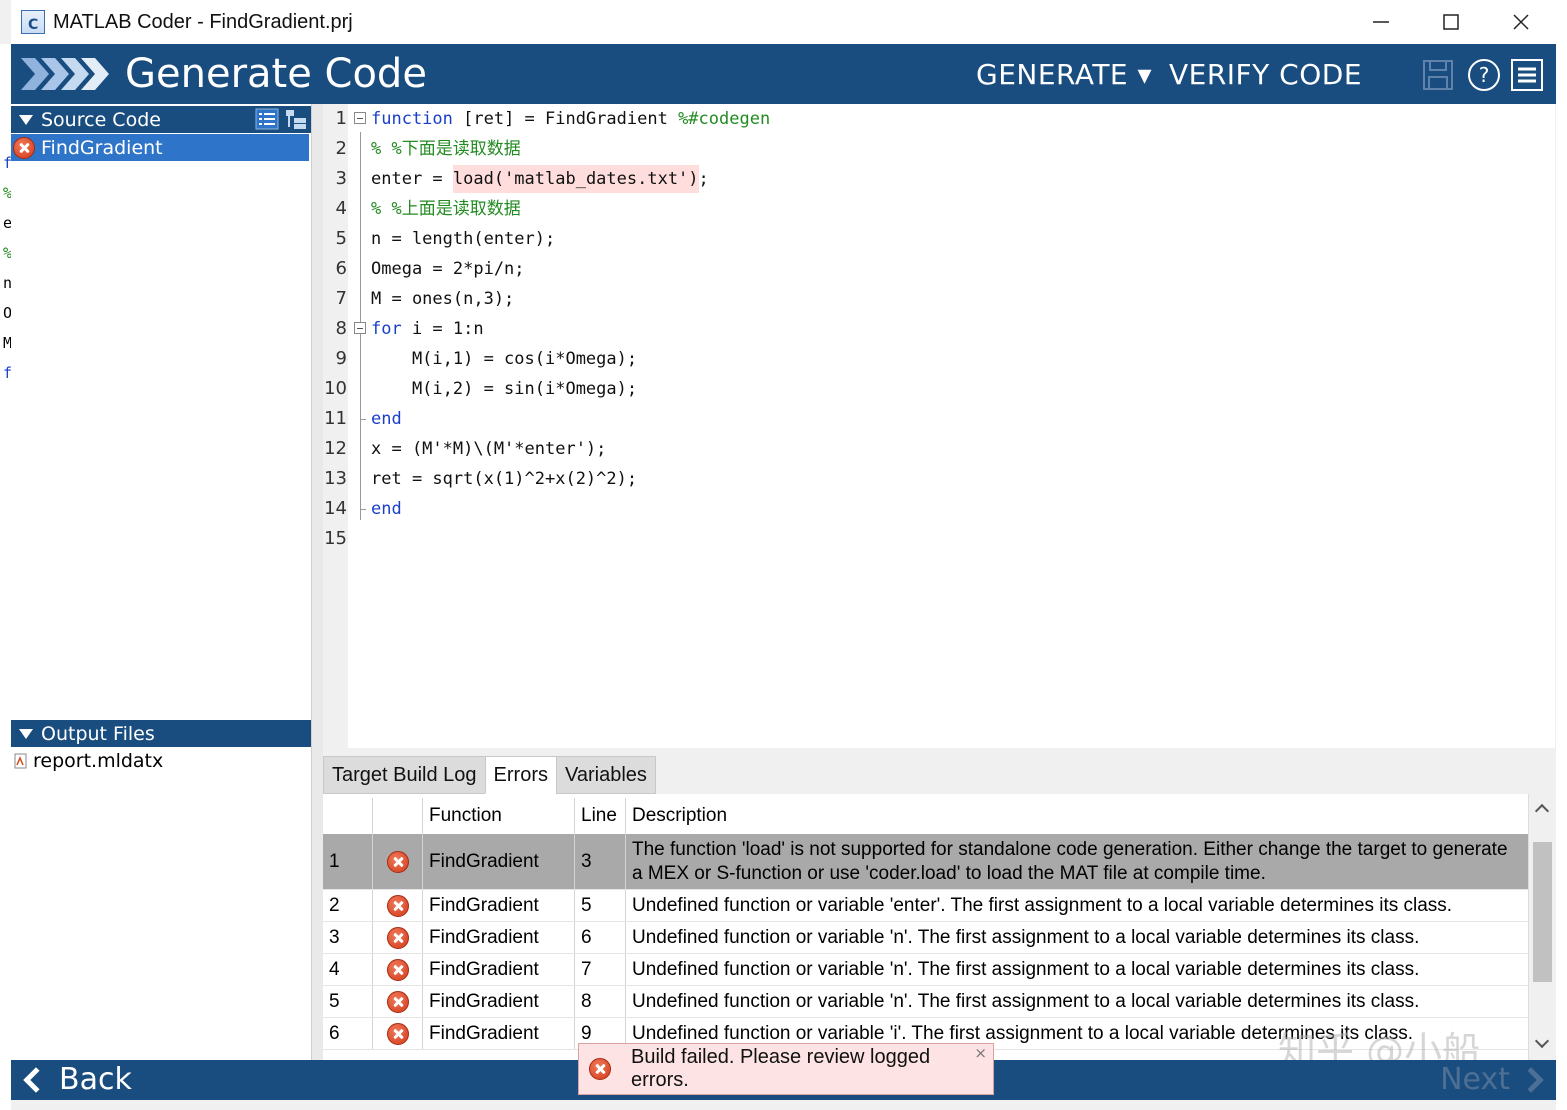  What do you see at coordinates (520, 775) in the screenshot?
I see `tab-errors: Errors` at bounding box center [520, 775].